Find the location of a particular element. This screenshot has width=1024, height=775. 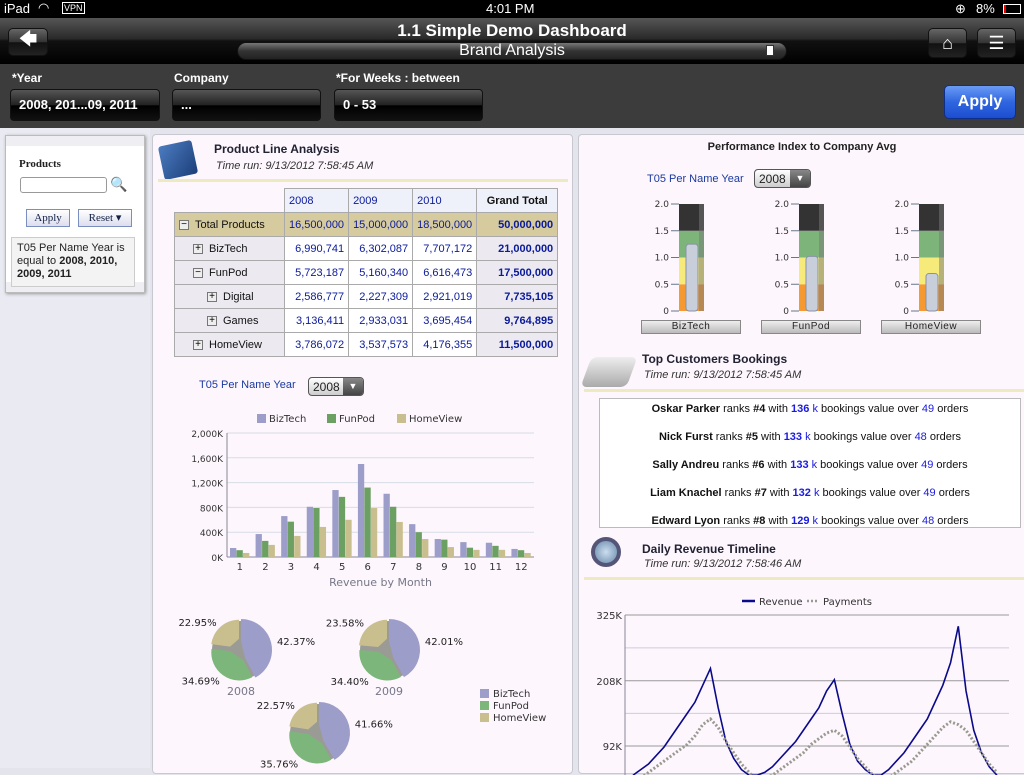

y-tick-label: 208K is located at coordinates (609, 682).